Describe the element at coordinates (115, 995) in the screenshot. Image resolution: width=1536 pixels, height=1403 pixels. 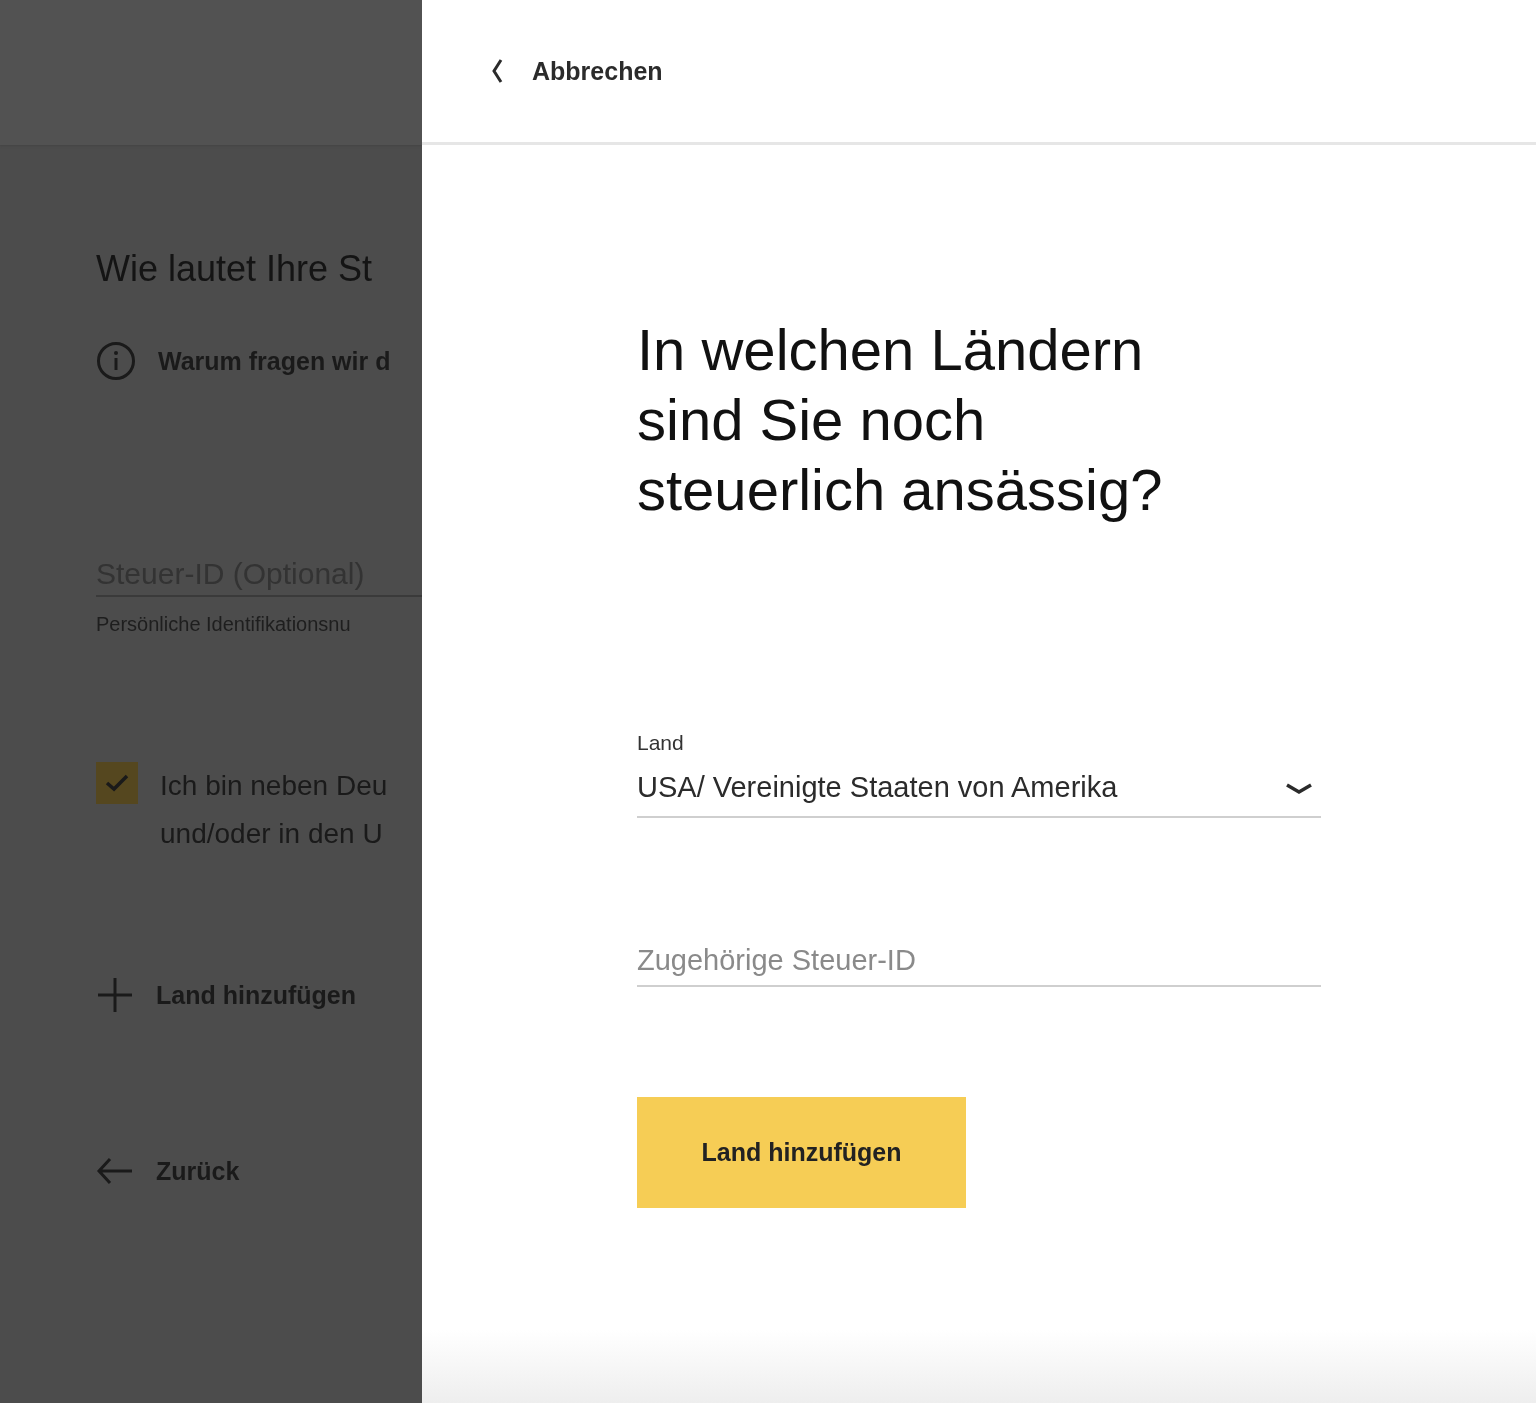
I see `plus-icon` at that location.